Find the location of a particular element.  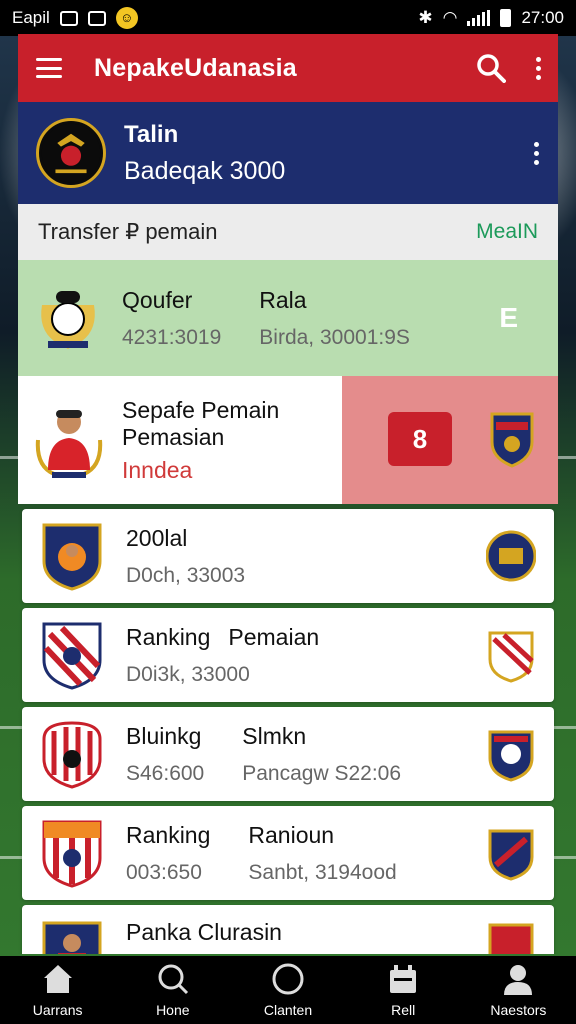

item-title: Qoufer is located at coordinates (157, 299).